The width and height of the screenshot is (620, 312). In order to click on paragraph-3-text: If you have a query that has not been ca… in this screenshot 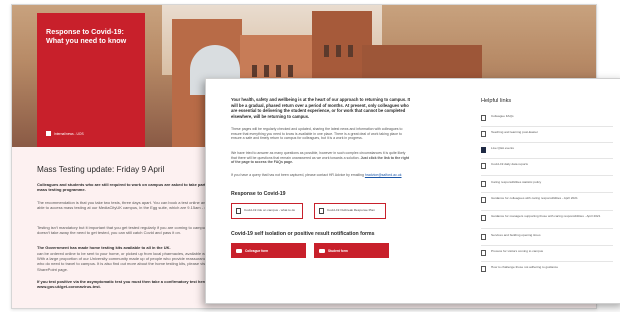, I will do `click(297, 175)`.